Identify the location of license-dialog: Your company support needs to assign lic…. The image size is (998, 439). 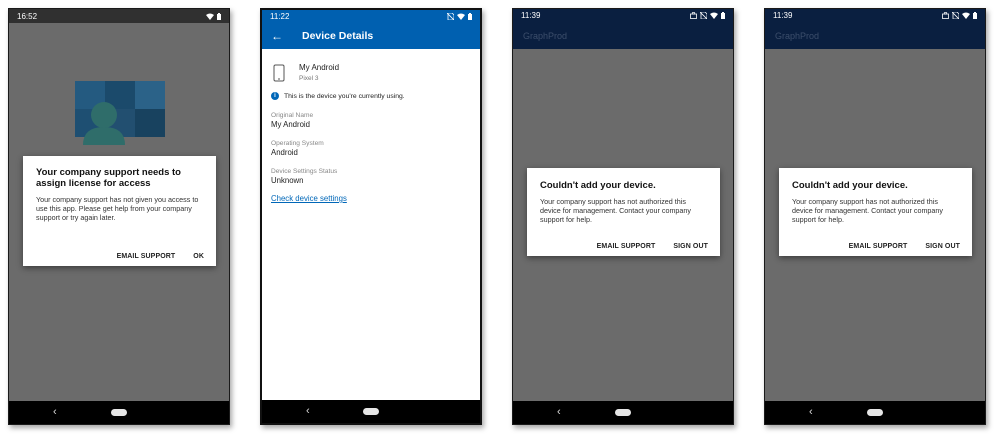
(119, 211).